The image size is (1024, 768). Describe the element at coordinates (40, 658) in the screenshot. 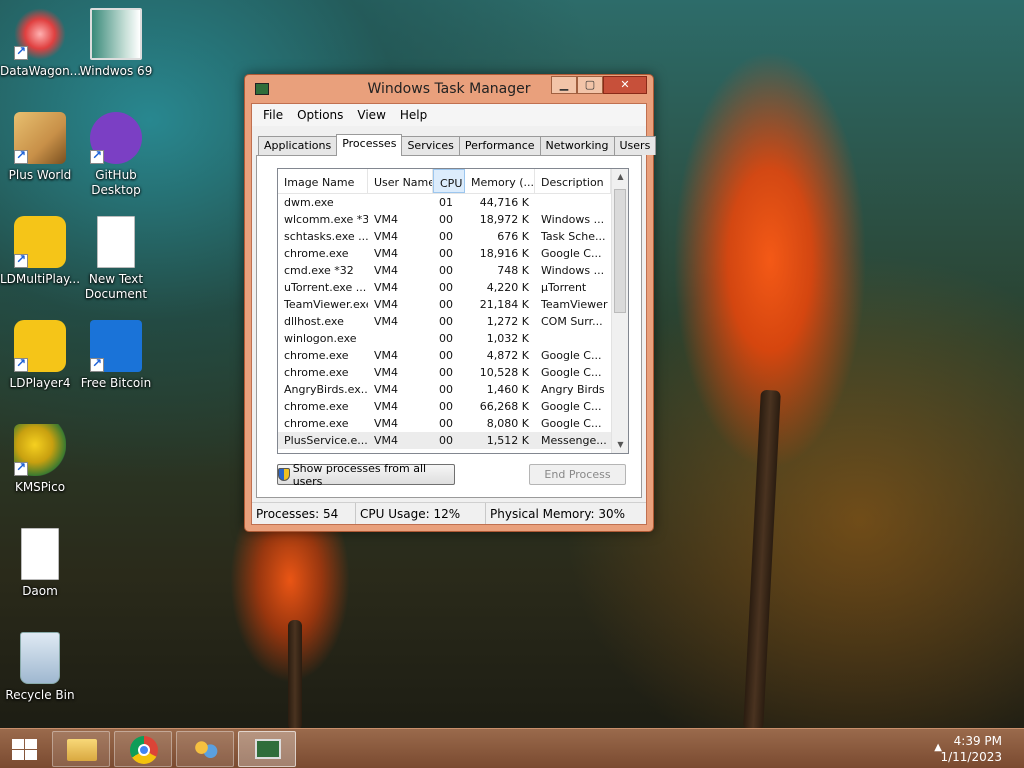

I see `recycle-bin-icon` at that location.